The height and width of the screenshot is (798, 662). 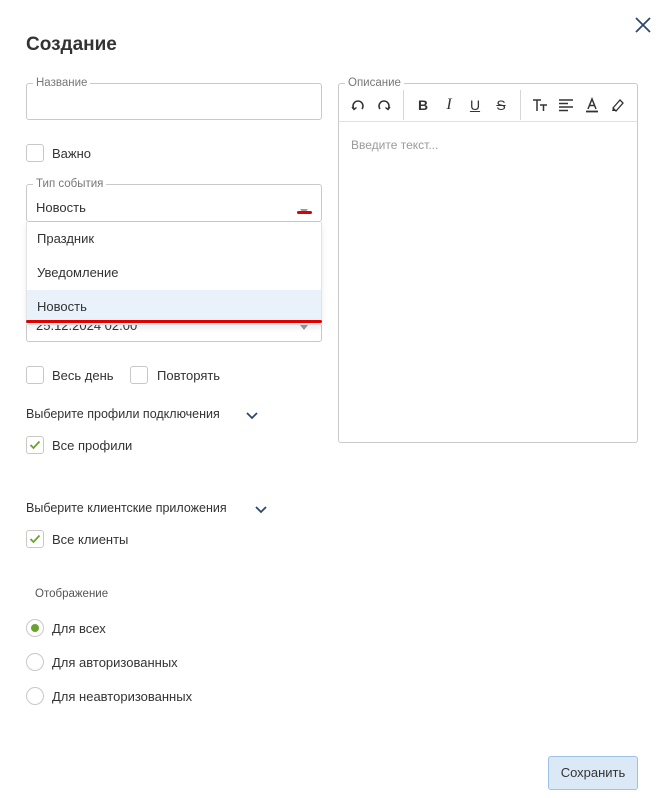 I want to click on clients-chevron-down-icon, so click(x=261, y=511).